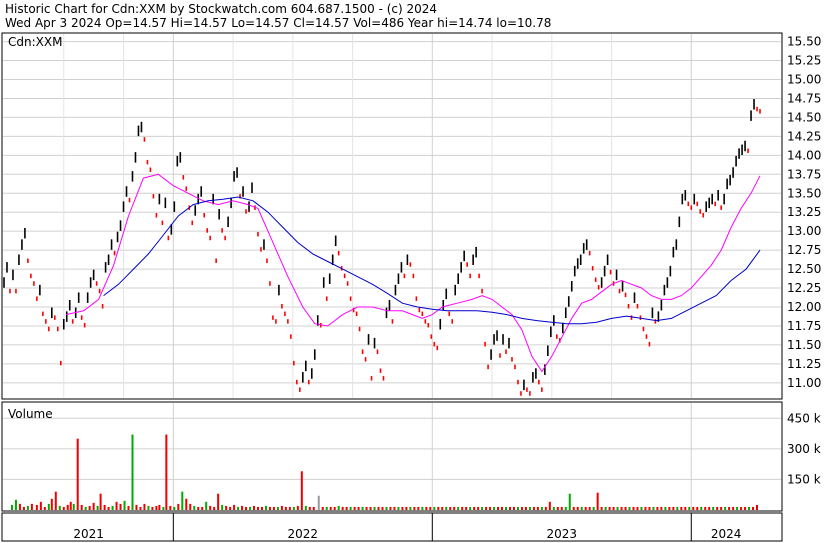  I want to click on price-tick-label: 11.50, so click(804, 345).